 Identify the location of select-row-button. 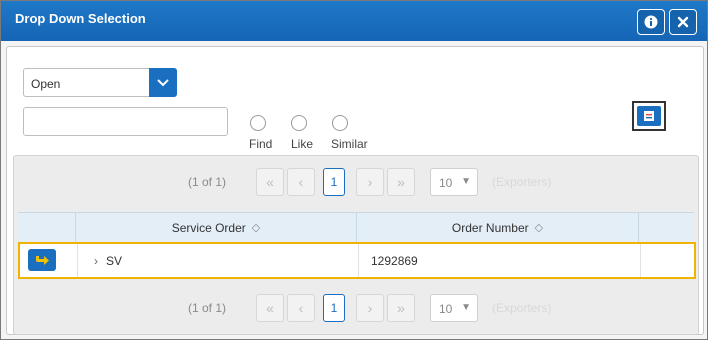
(42, 260).